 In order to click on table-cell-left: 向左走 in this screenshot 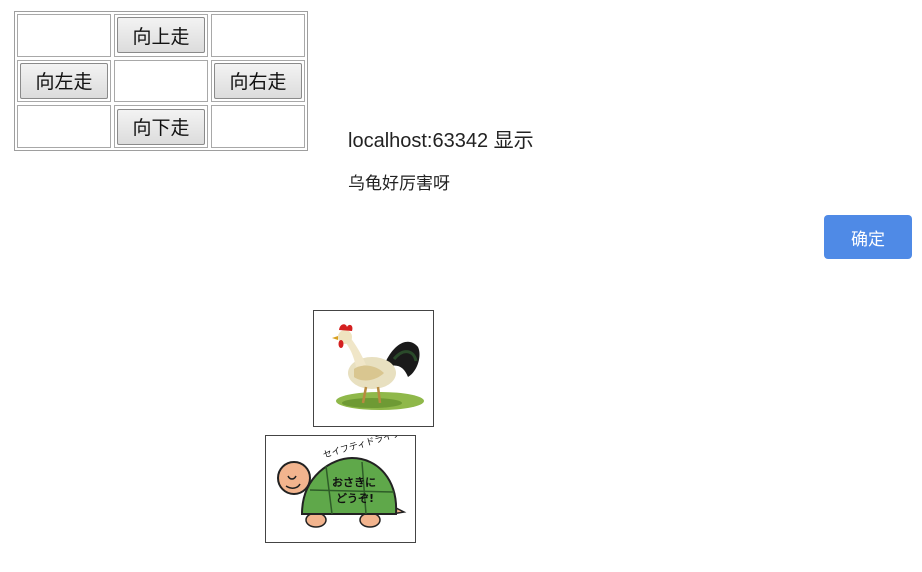, I will do `click(64, 81)`.